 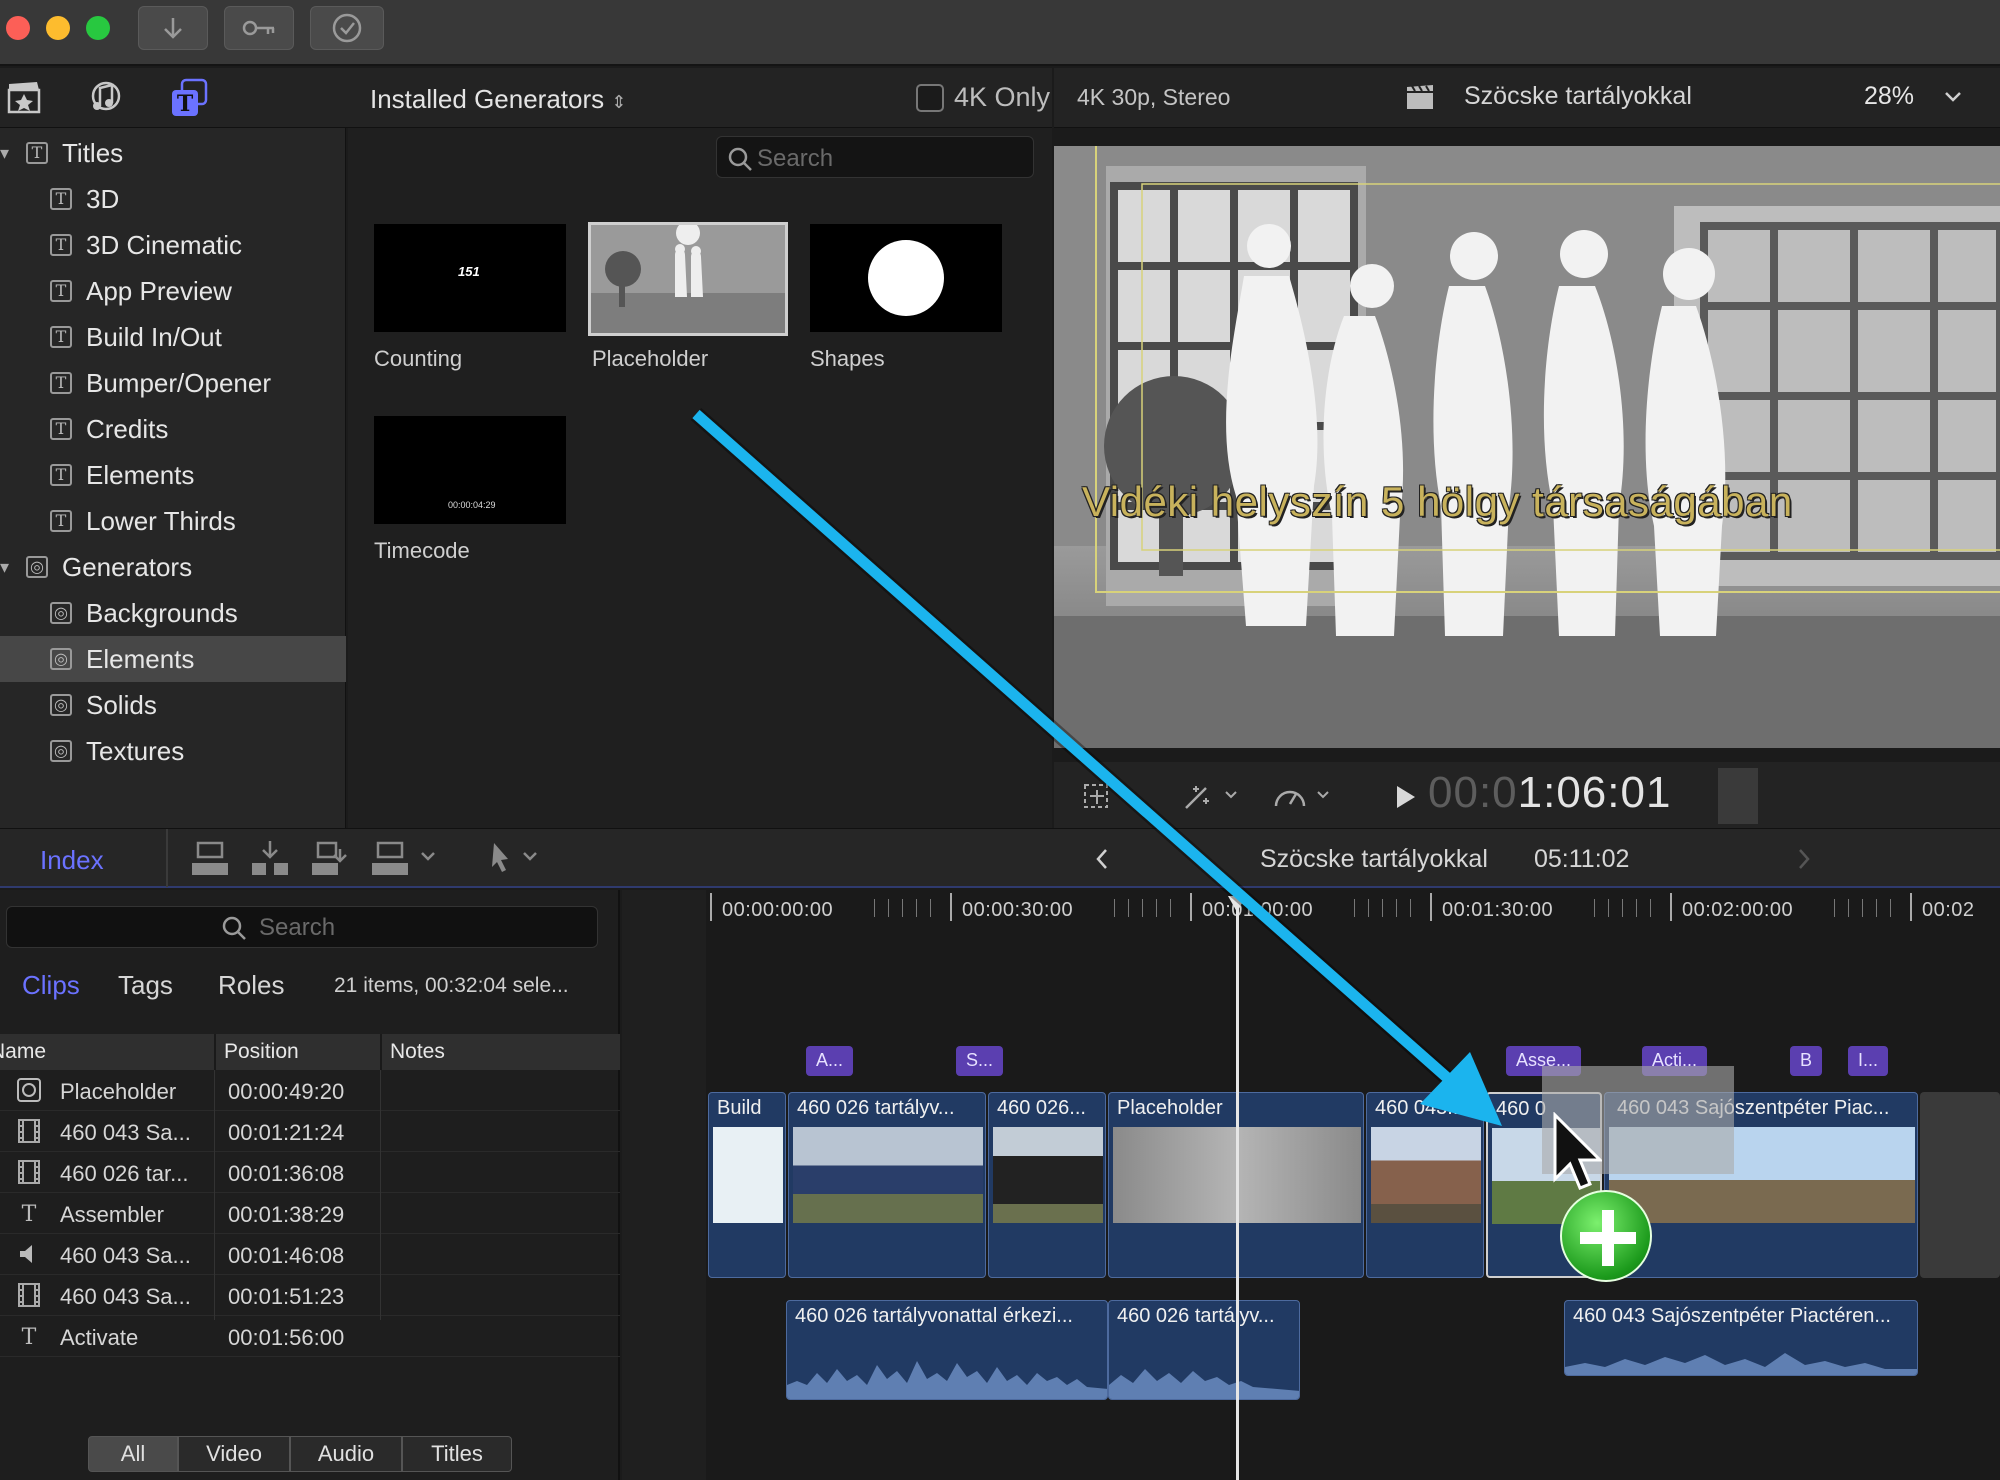 I want to click on speed-gauge-icon, so click(x=1305, y=796).